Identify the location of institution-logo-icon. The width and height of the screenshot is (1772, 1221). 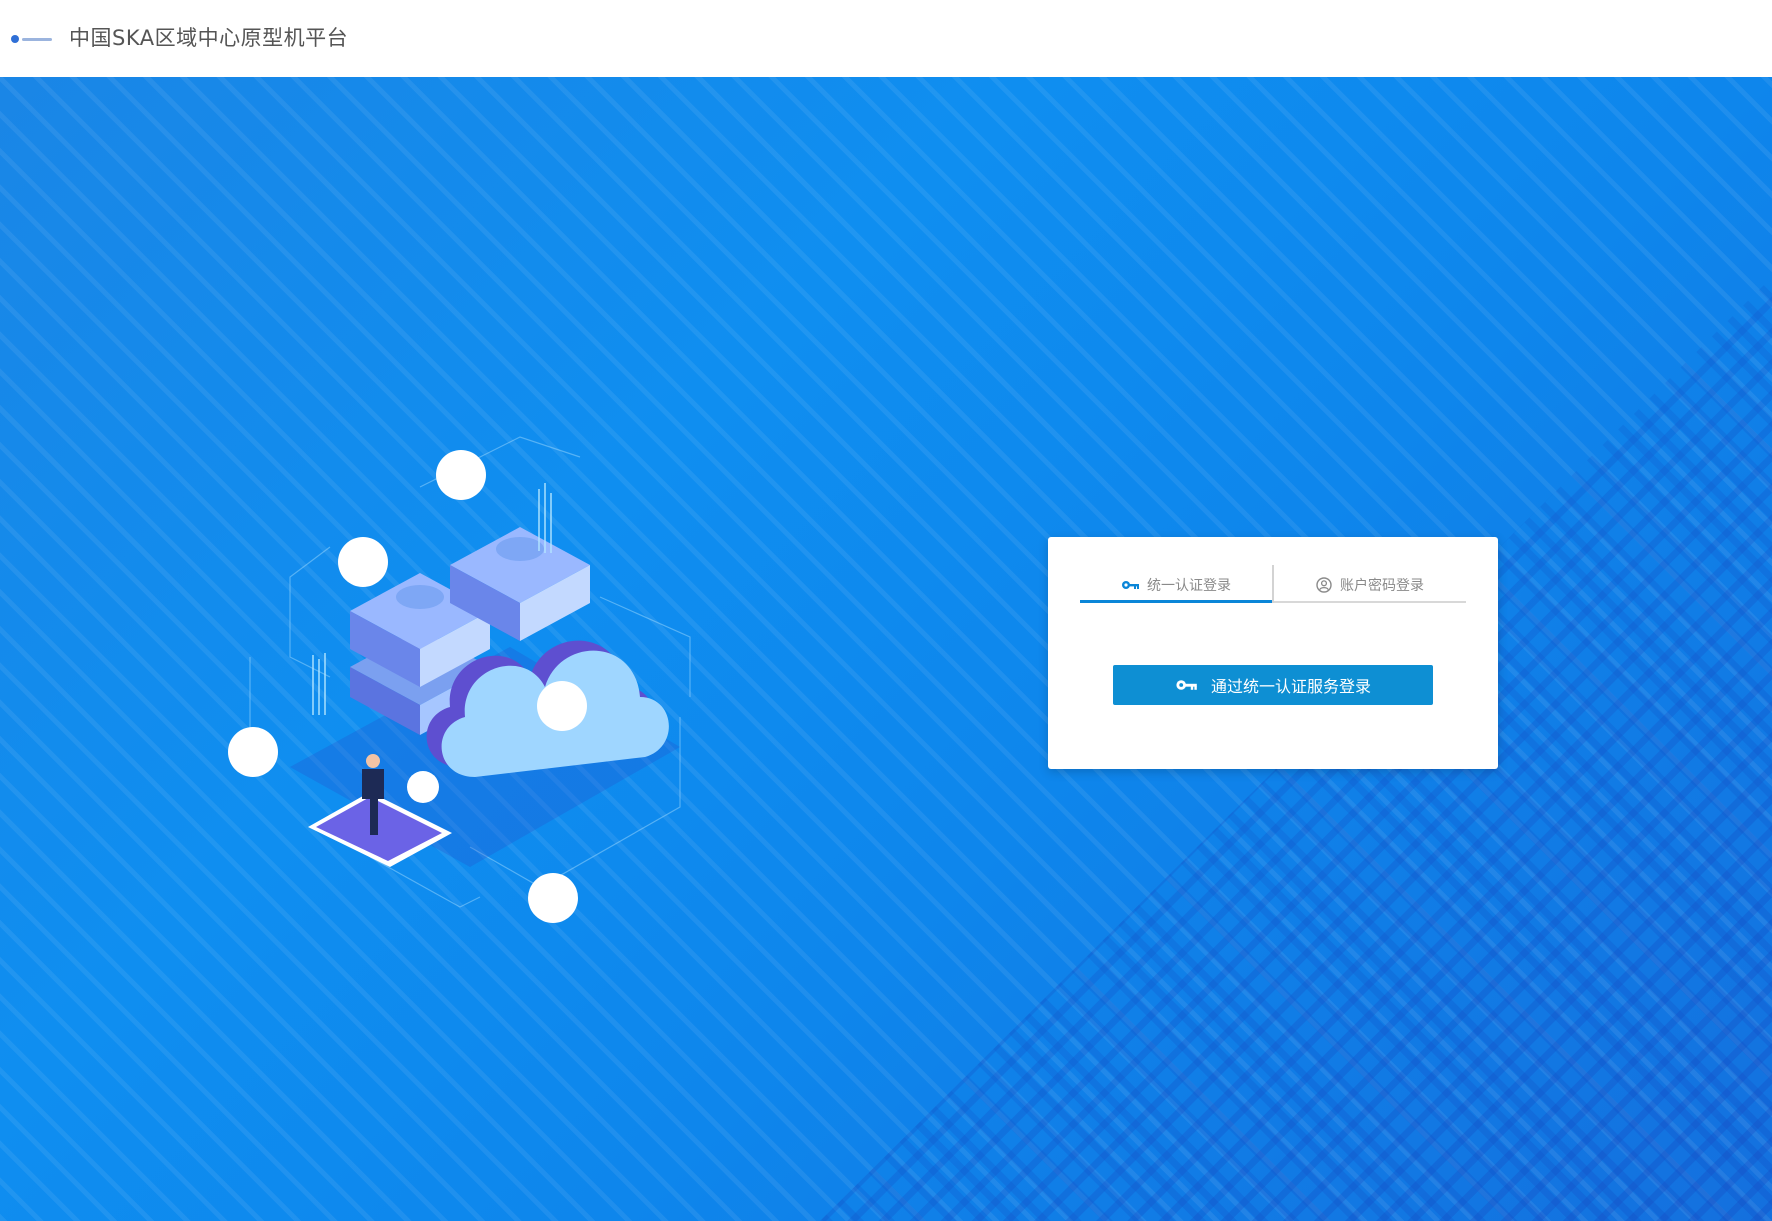
(32, 39).